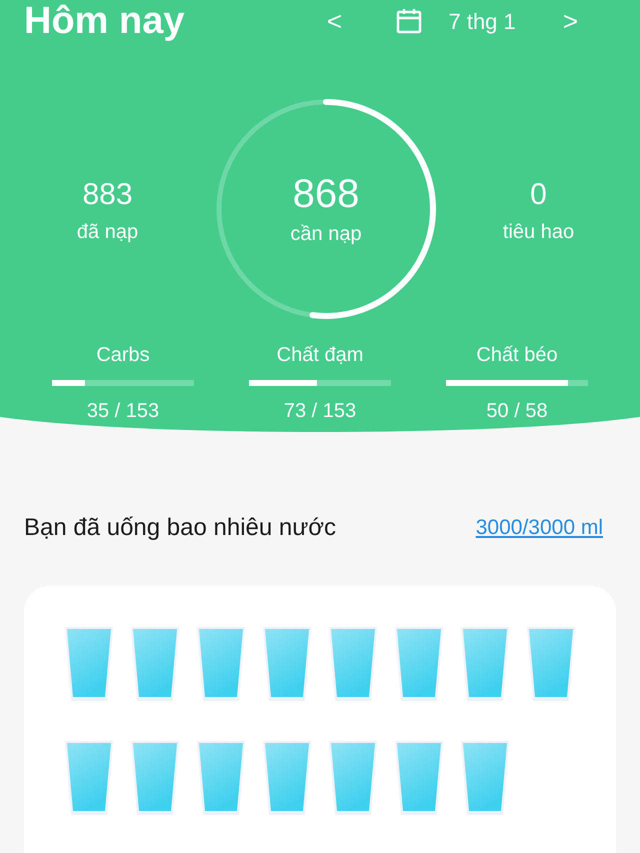 The width and height of the screenshot is (640, 853). What do you see at coordinates (517, 355) in the screenshot?
I see `macro-label: Chất béo` at bounding box center [517, 355].